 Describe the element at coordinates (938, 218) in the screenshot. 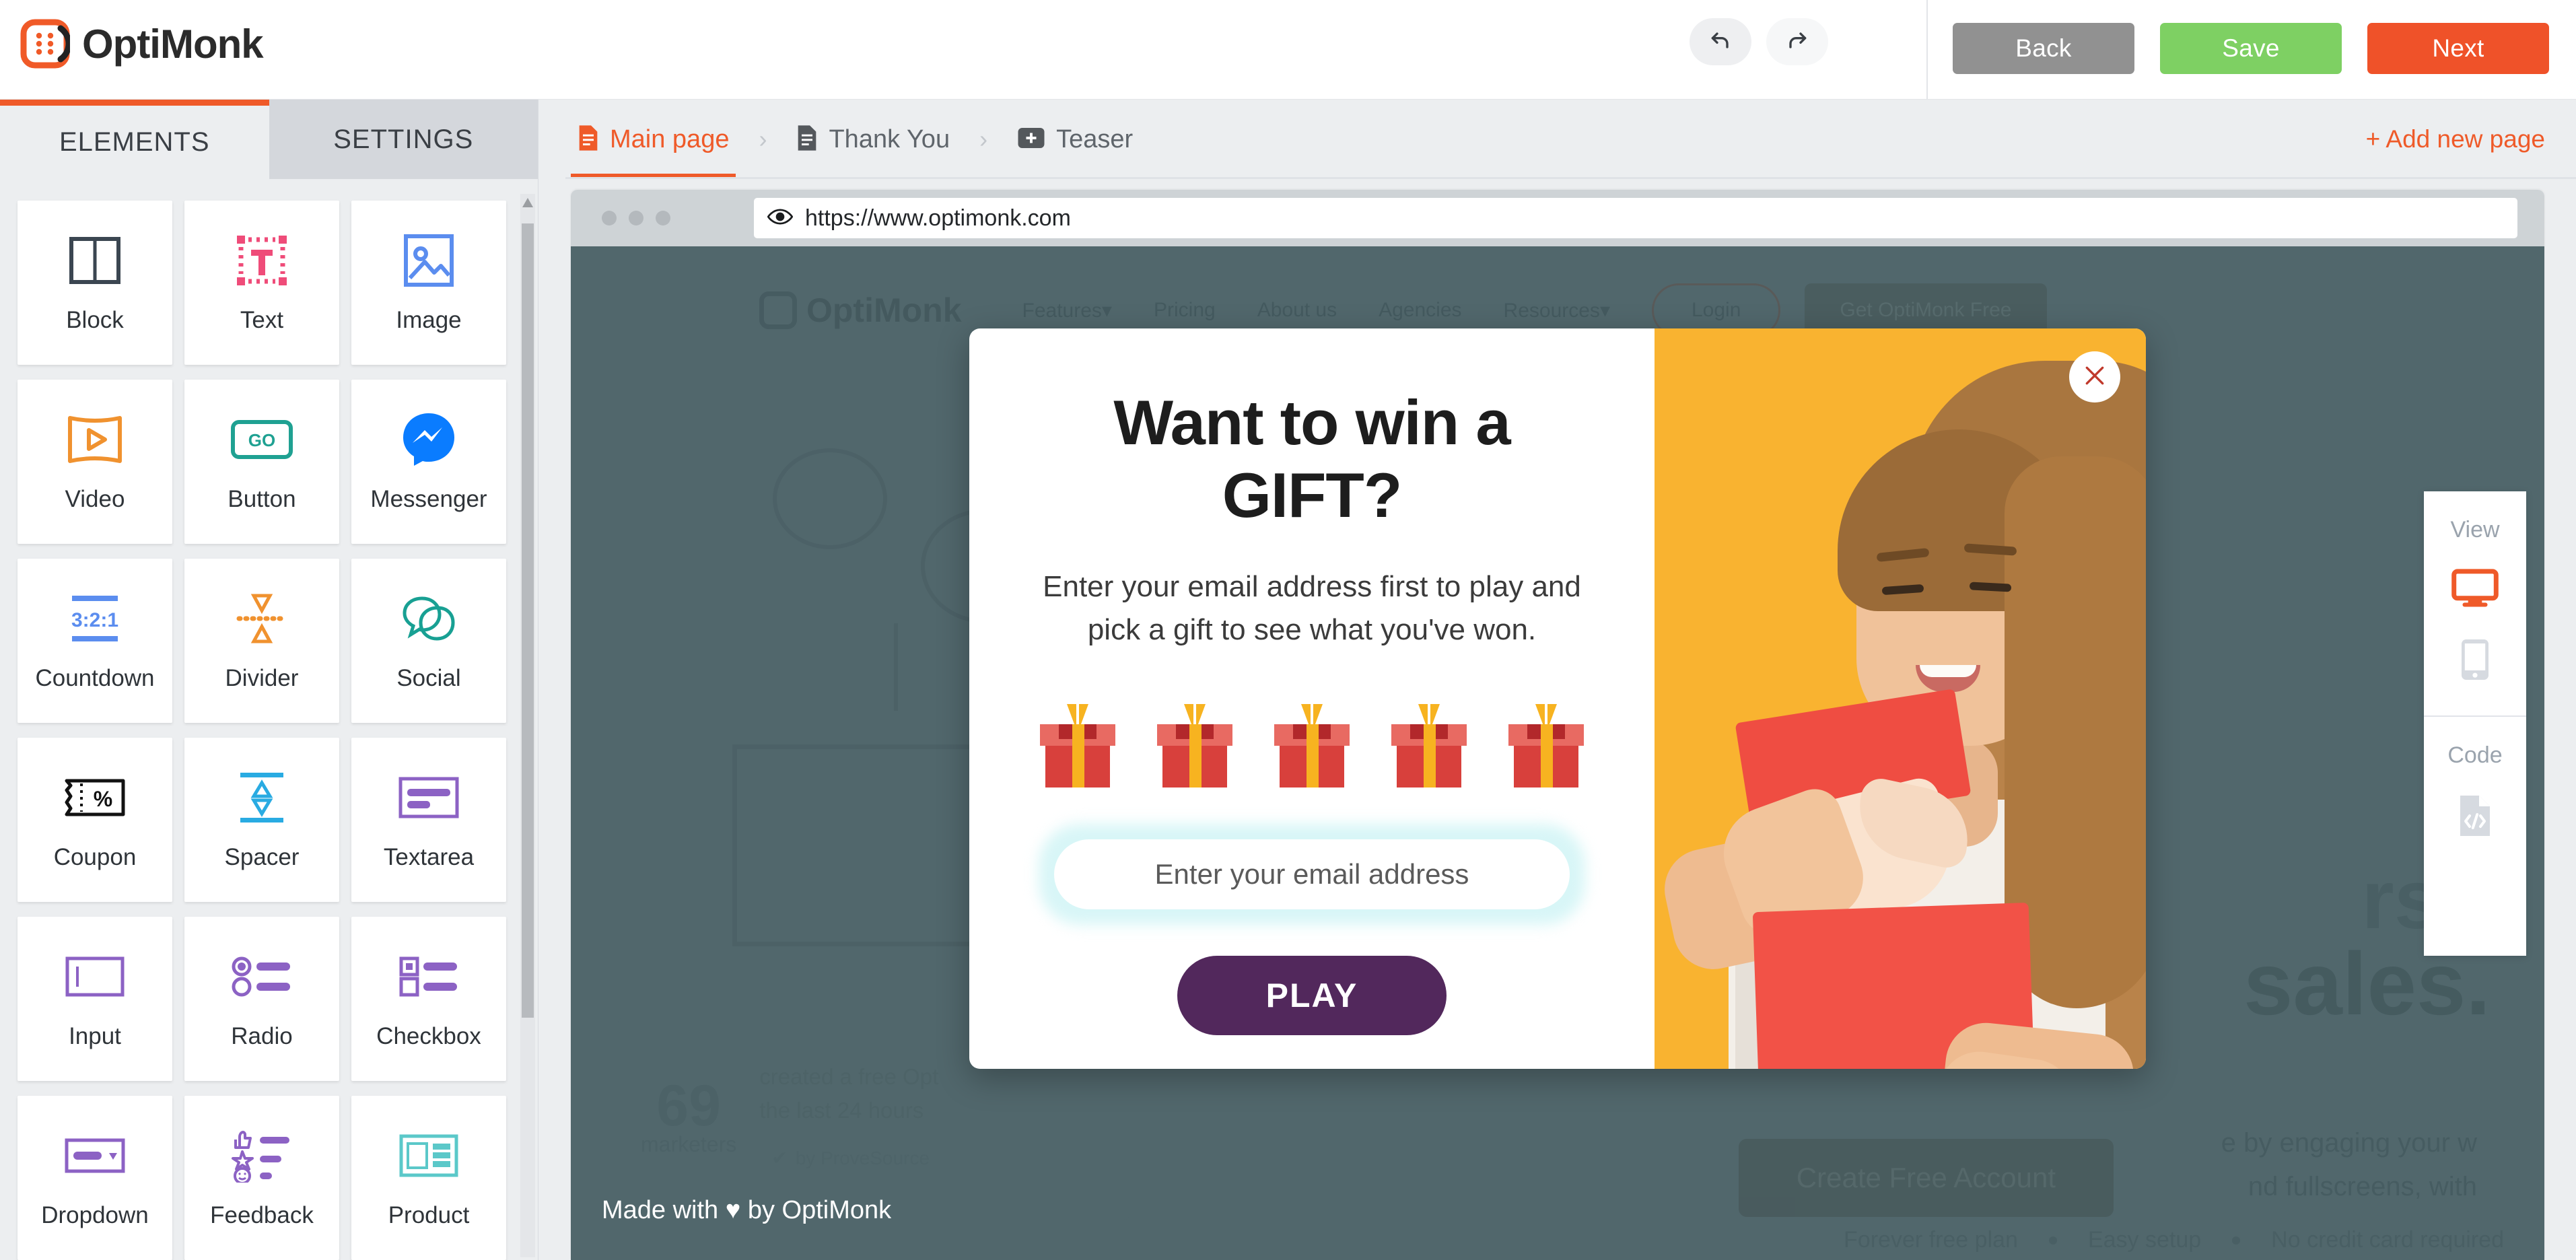

I see `url-text: https://www.optimonk.com` at that location.